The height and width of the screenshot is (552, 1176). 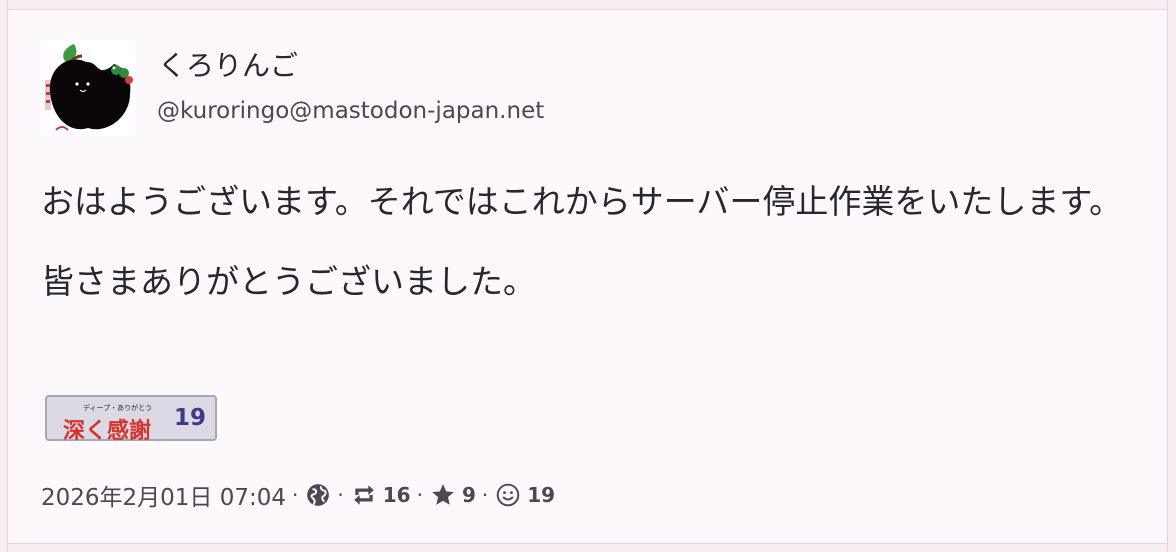 I want to click on card-right-border, so click(x=1171, y=276).